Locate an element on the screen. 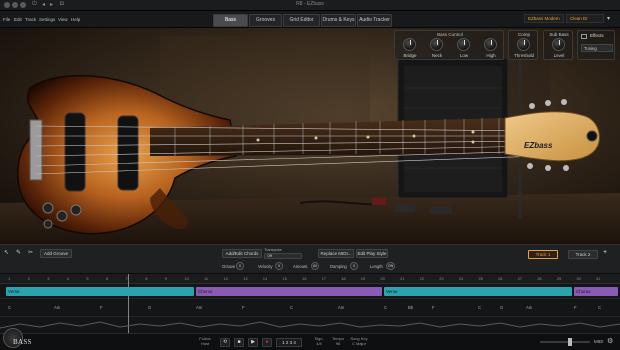 This screenshot has height=350, width=620. sub-bass-title: Sub Bass is located at coordinates (559, 34).